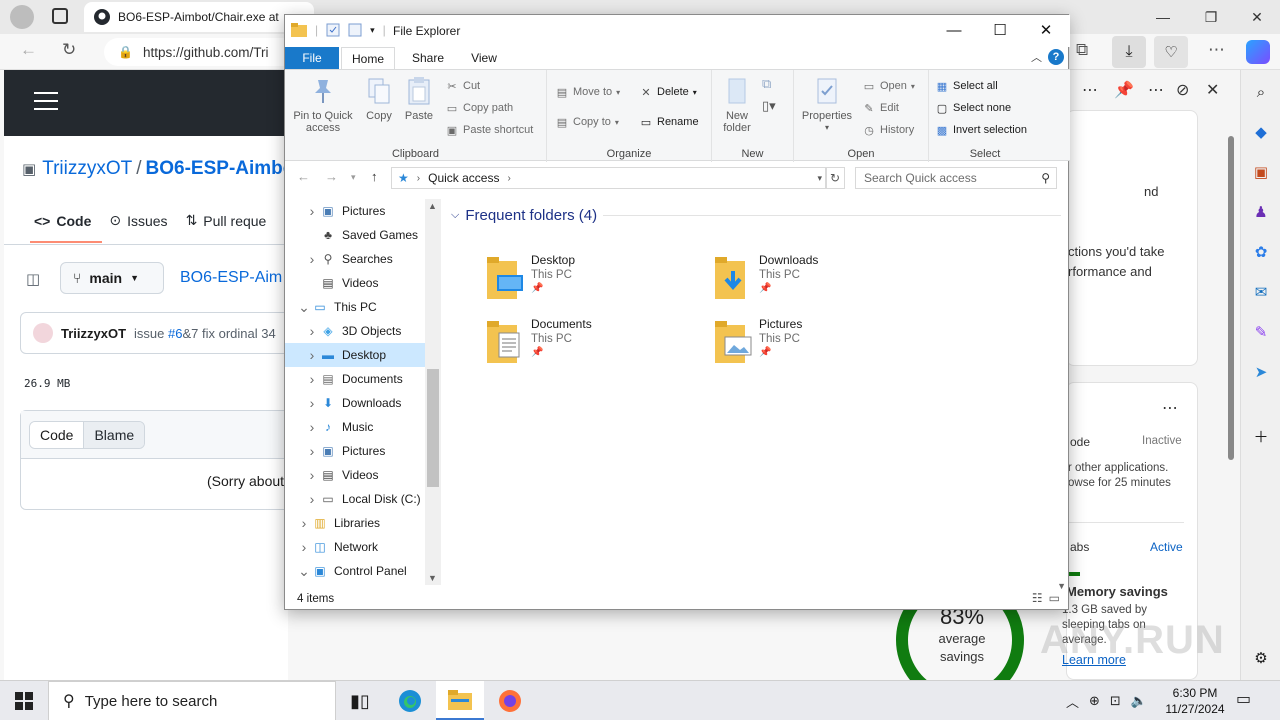 Image resolution: width=1280 pixels, height=720 pixels. What do you see at coordinates (811, 282) in the screenshot?
I see `folder-tile-downloads: Downloads This PC 📌` at bounding box center [811, 282].